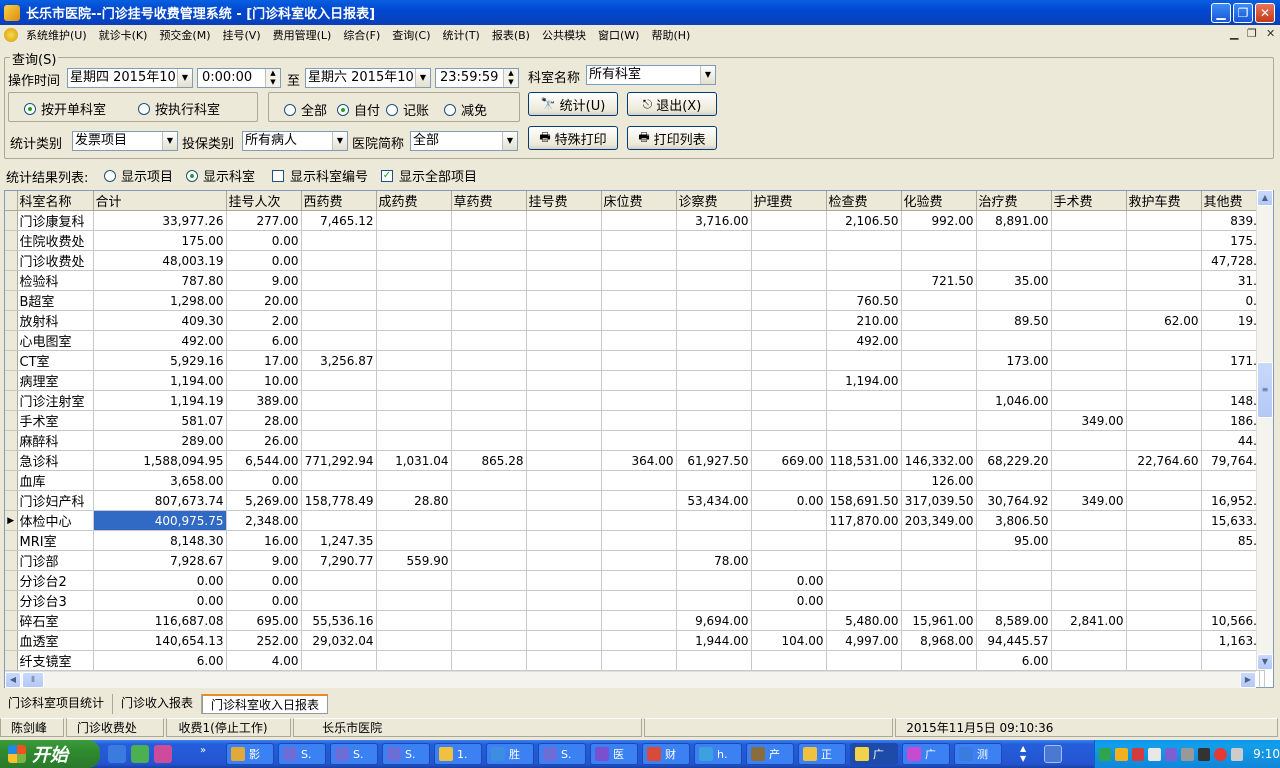 This screenshot has height=768, width=1280. I want to click on value-cell: 3,806.50, so click(1014, 520).